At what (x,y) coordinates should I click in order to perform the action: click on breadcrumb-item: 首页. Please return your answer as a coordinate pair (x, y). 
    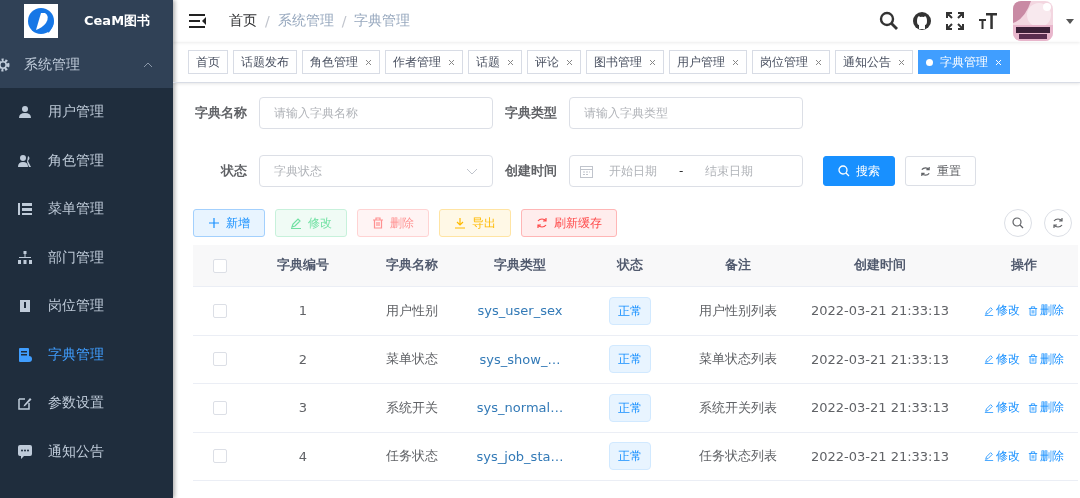
    Looking at the image, I should click on (243, 21).